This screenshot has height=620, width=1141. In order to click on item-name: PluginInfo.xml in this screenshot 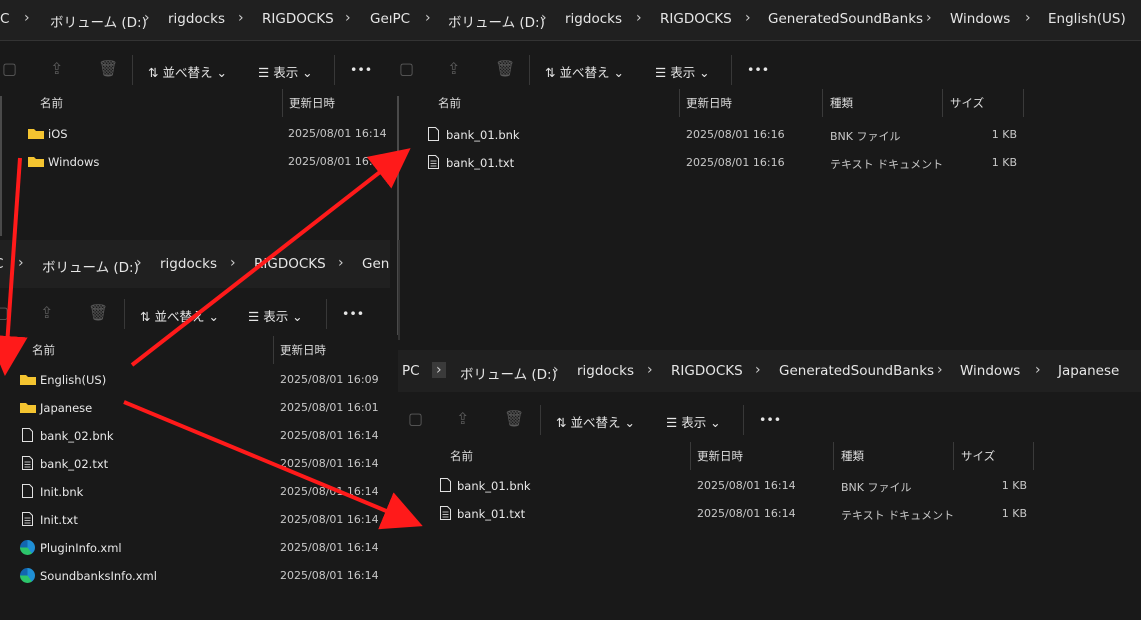, I will do `click(81, 548)`.